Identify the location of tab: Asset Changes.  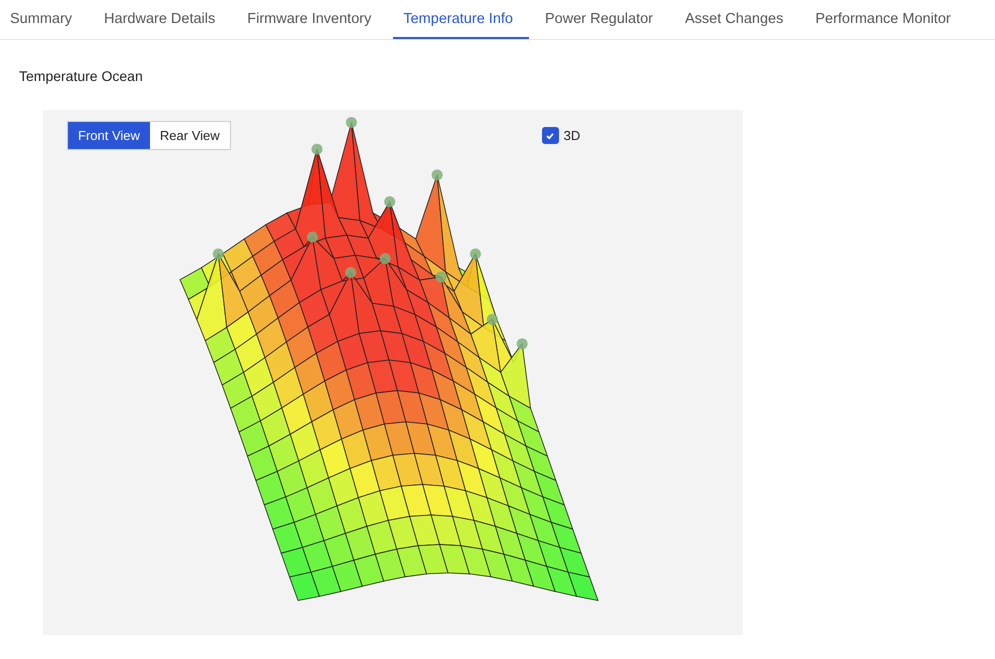
(737, 19).